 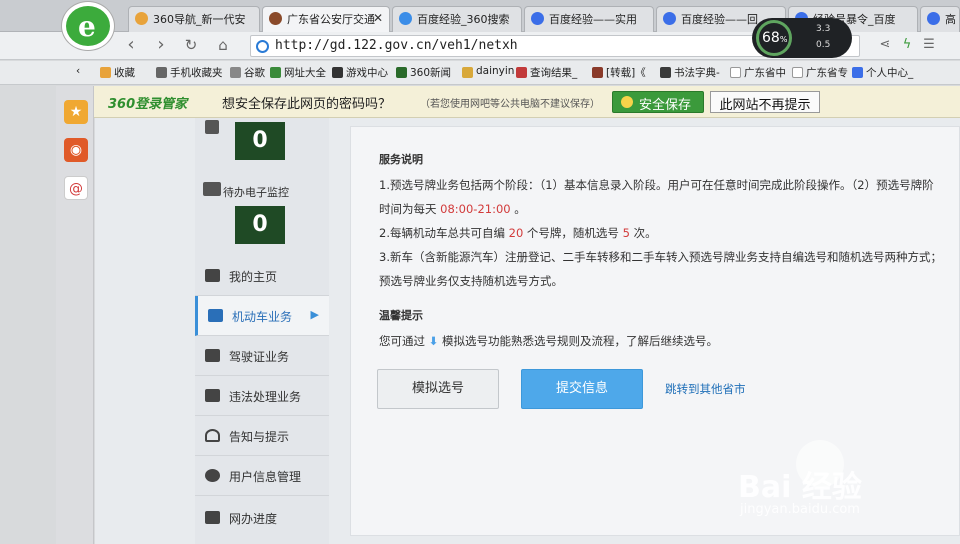 I want to click on tab-360-nav: 360导航_新一代安, so click(x=194, y=19).